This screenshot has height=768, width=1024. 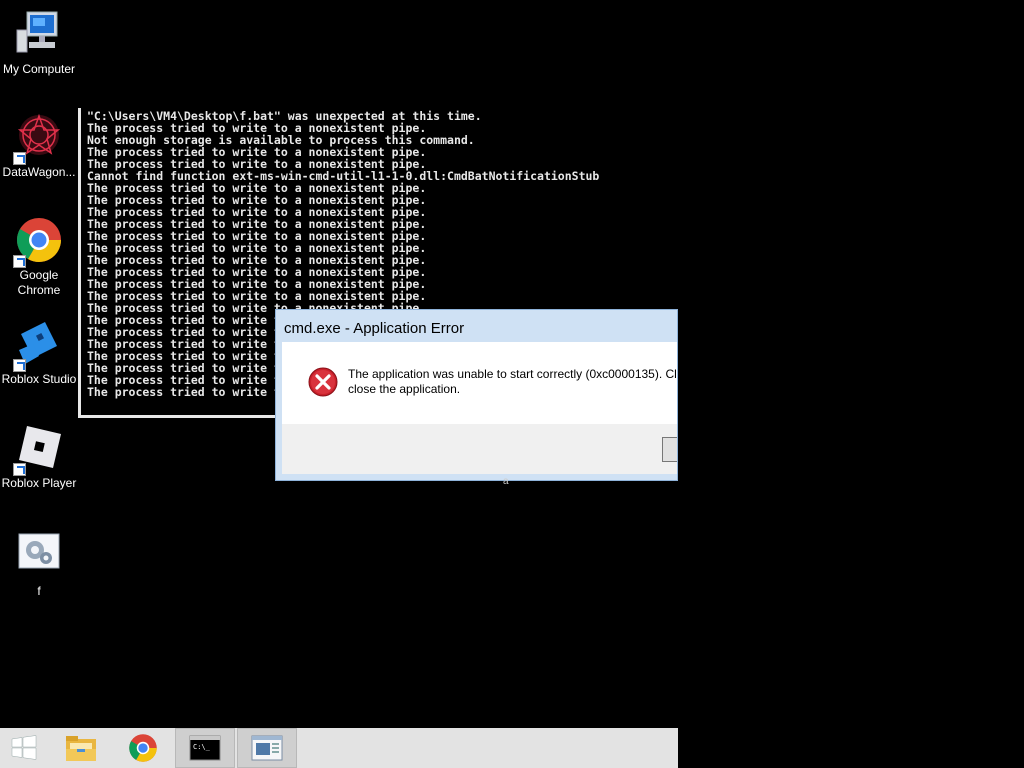 What do you see at coordinates (39, 34) in the screenshot?
I see `computer-icon` at bounding box center [39, 34].